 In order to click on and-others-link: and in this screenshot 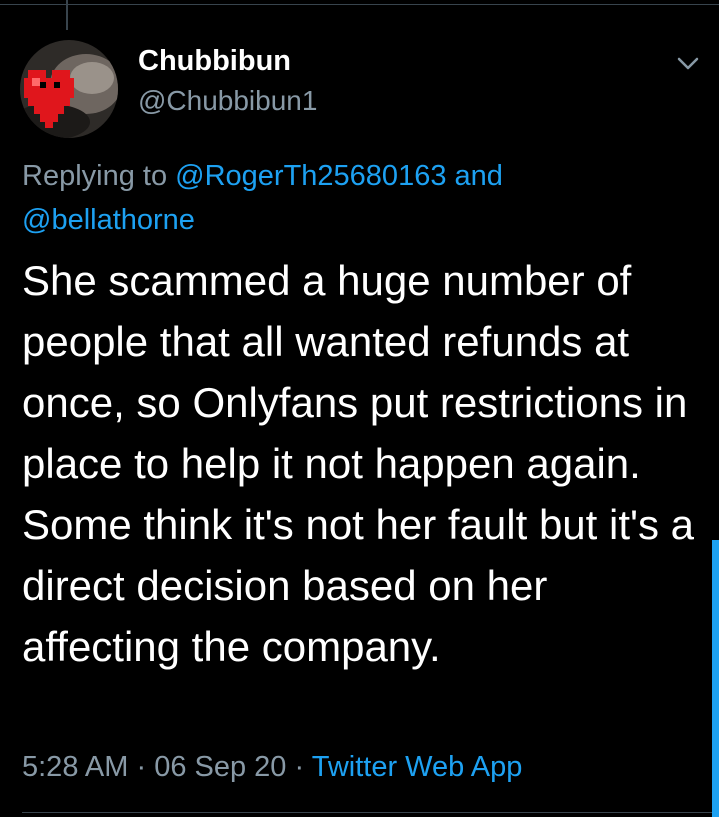, I will do `click(479, 176)`.